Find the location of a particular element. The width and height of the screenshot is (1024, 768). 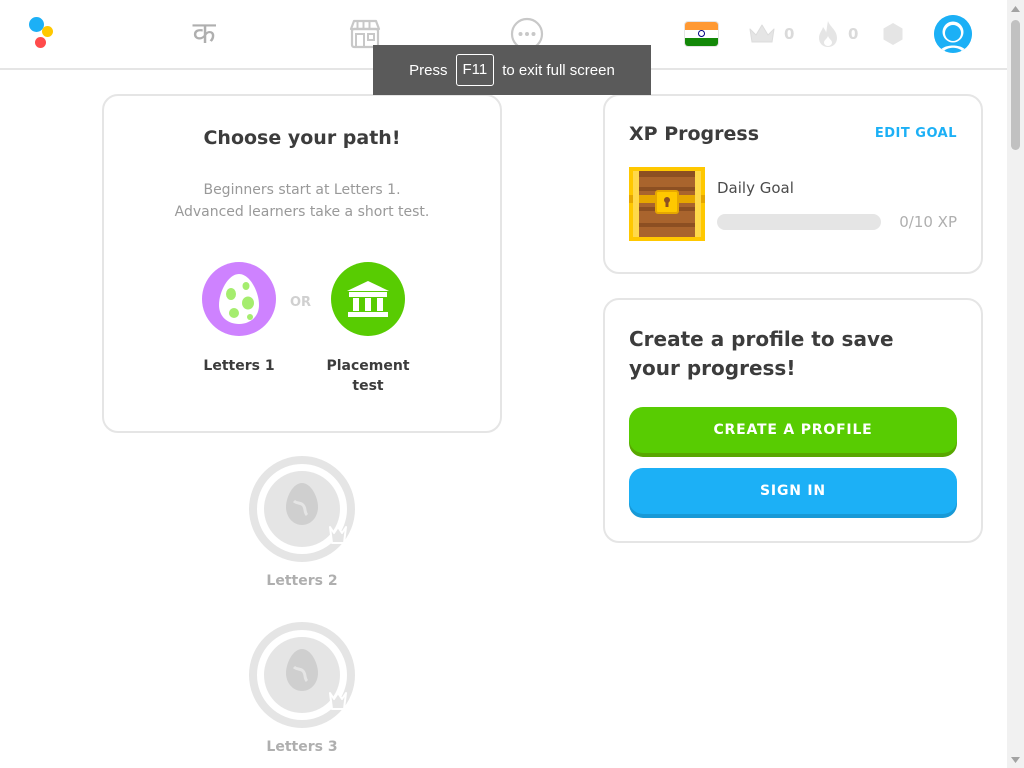

sign-in-button: SIGN IN is located at coordinates (793, 491).